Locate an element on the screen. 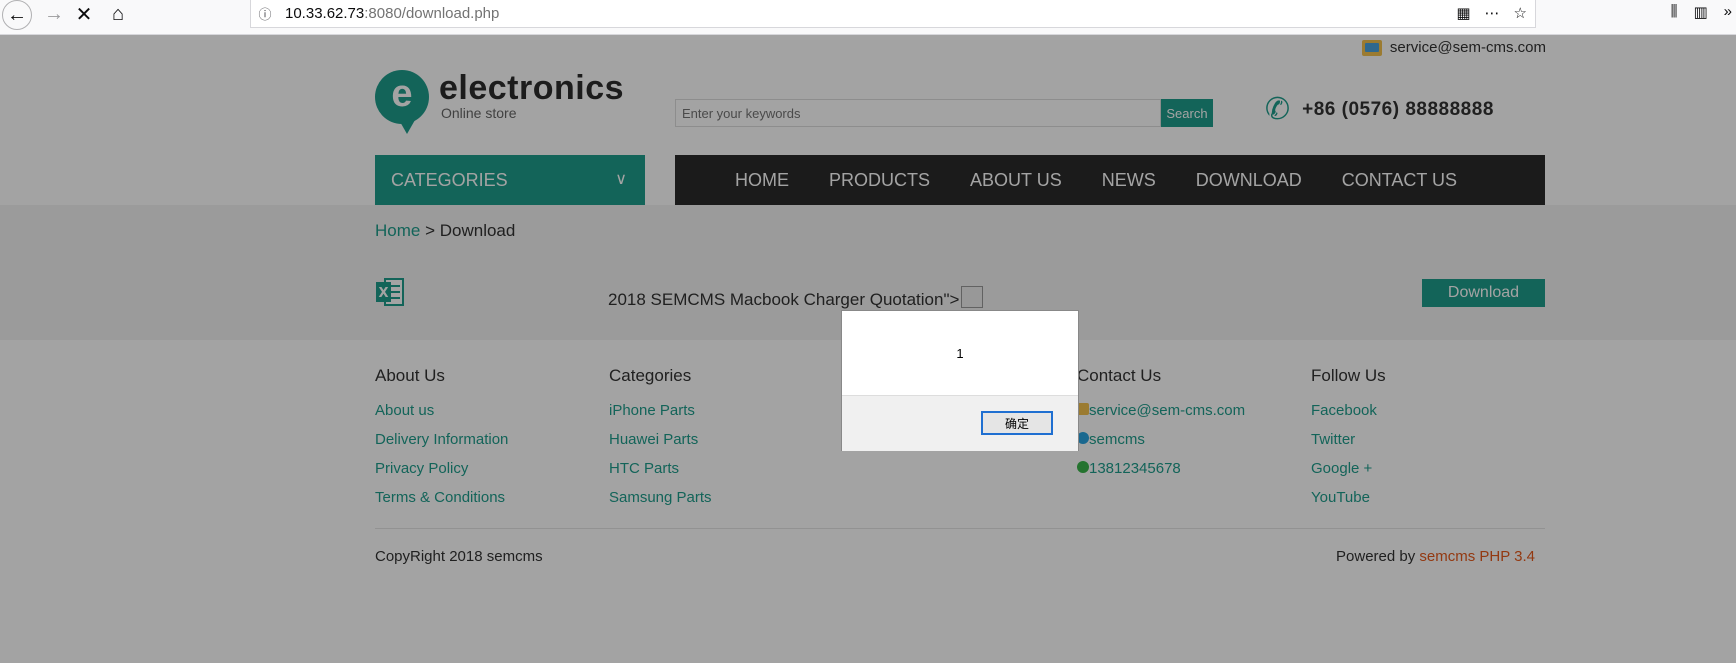 Image resolution: width=1736 pixels, height=663 pixels. back-arrow-icon: ← is located at coordinates (17, 15).